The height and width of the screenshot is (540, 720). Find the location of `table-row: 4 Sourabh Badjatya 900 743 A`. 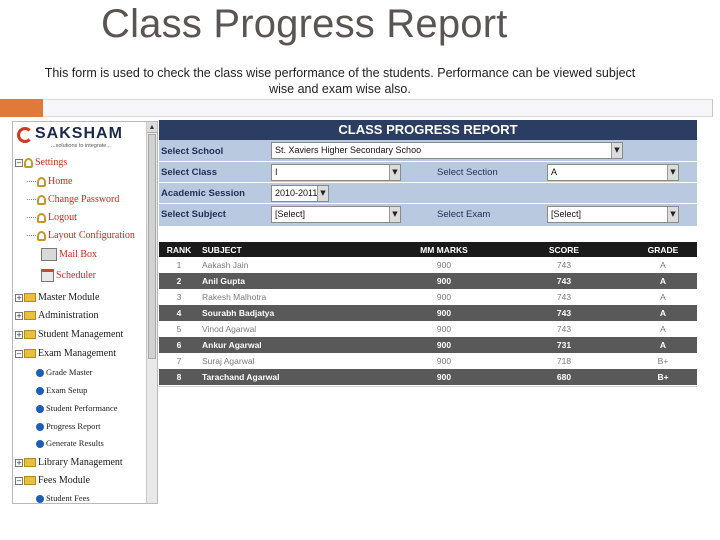

table-row: 4 Sourabh Badjatya 900 743 A is located at coordinates (428, 313).